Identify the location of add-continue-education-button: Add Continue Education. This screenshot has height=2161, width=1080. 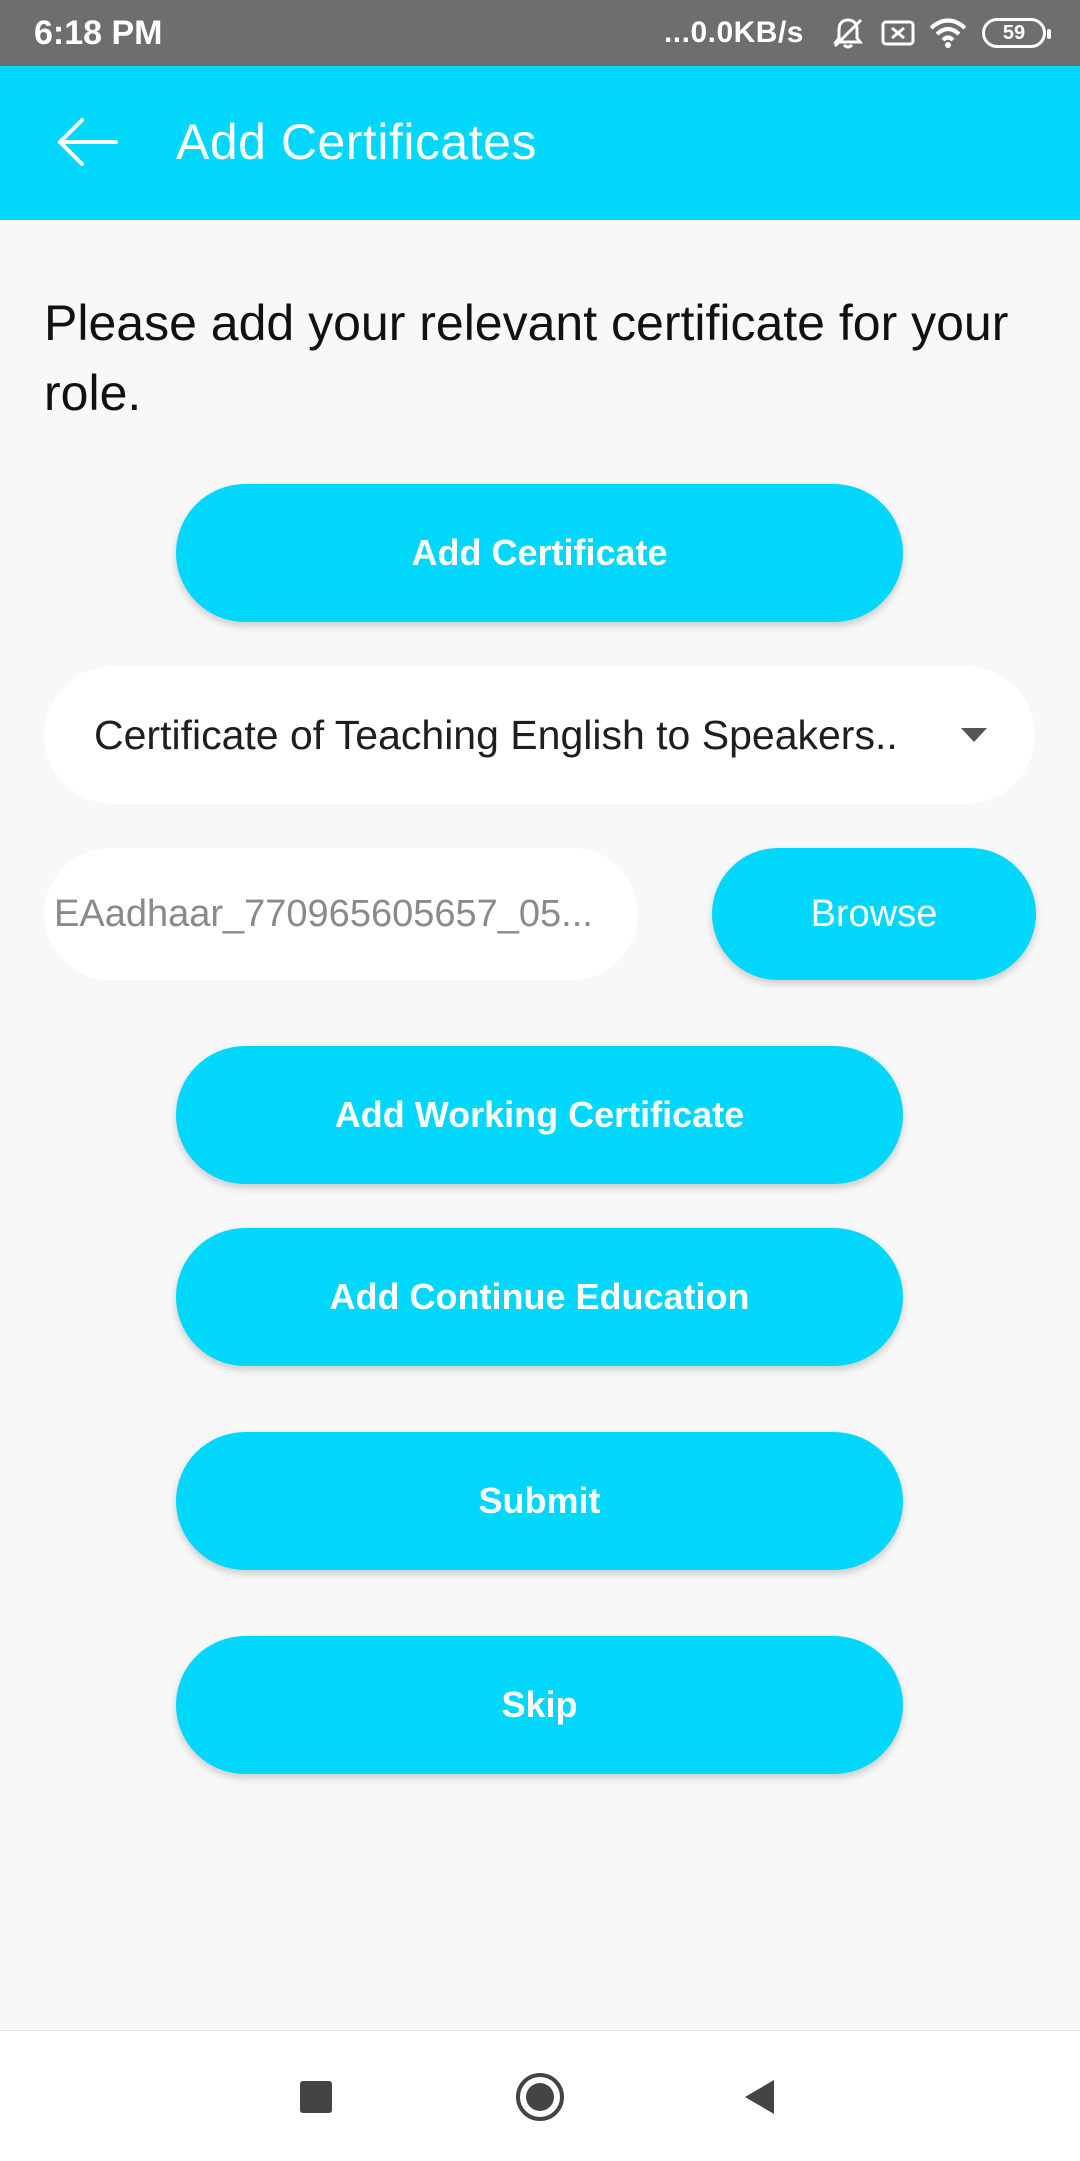
(539, 1297).